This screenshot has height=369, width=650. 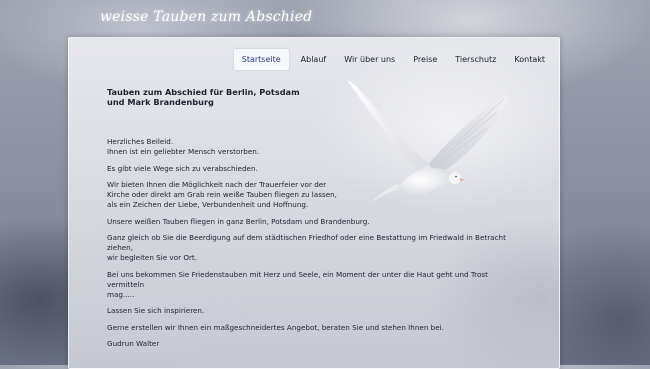 What do you see at coordinates (314, 59) in the screenshot?
I see `nav-ablauf: Ablauf` at bounding box center [314, 59].